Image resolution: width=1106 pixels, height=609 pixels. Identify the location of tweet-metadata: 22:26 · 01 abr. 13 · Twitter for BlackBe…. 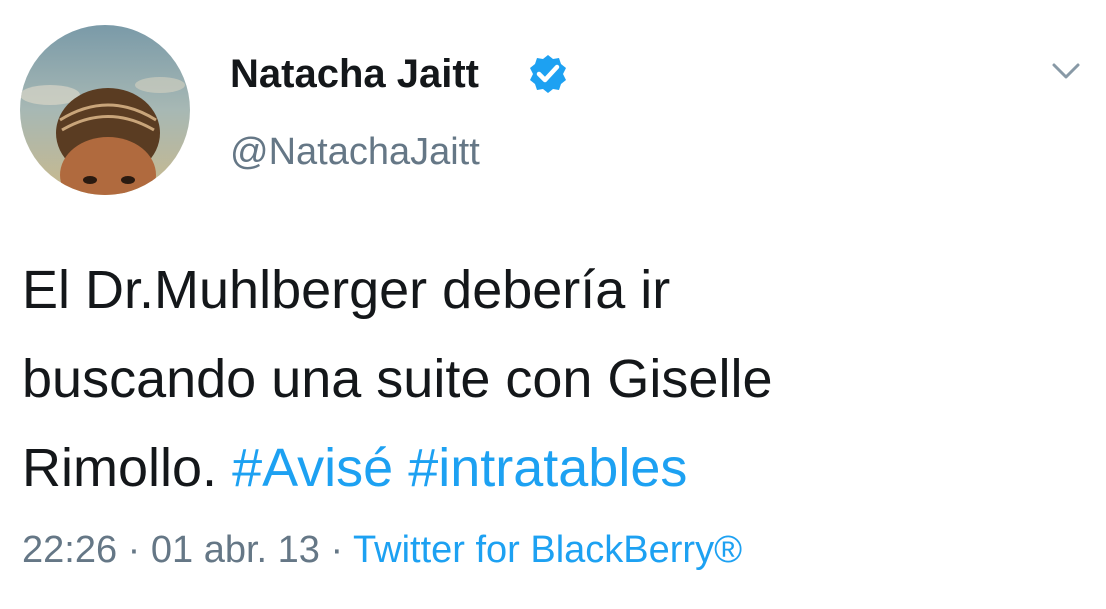
(382, 550).